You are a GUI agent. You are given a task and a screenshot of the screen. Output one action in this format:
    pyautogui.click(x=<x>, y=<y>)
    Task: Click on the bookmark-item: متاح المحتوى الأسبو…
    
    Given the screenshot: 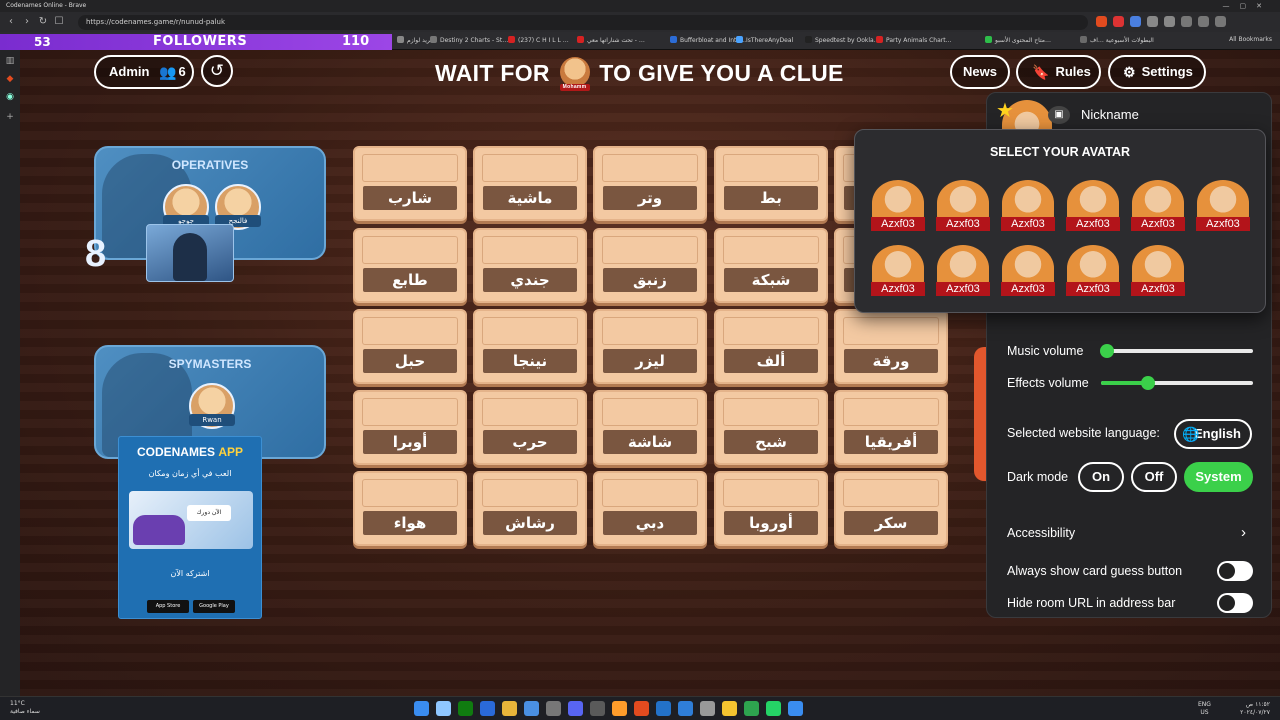 What is the action you would take?
    pyautogui.click(x=1018, y=40)
    